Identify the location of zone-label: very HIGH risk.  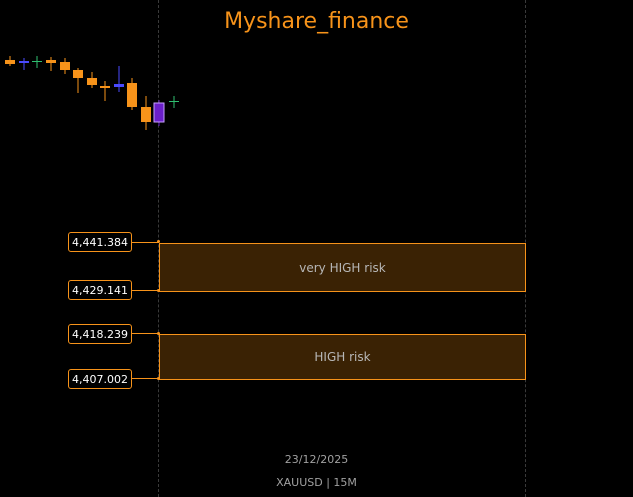
(342, 267).